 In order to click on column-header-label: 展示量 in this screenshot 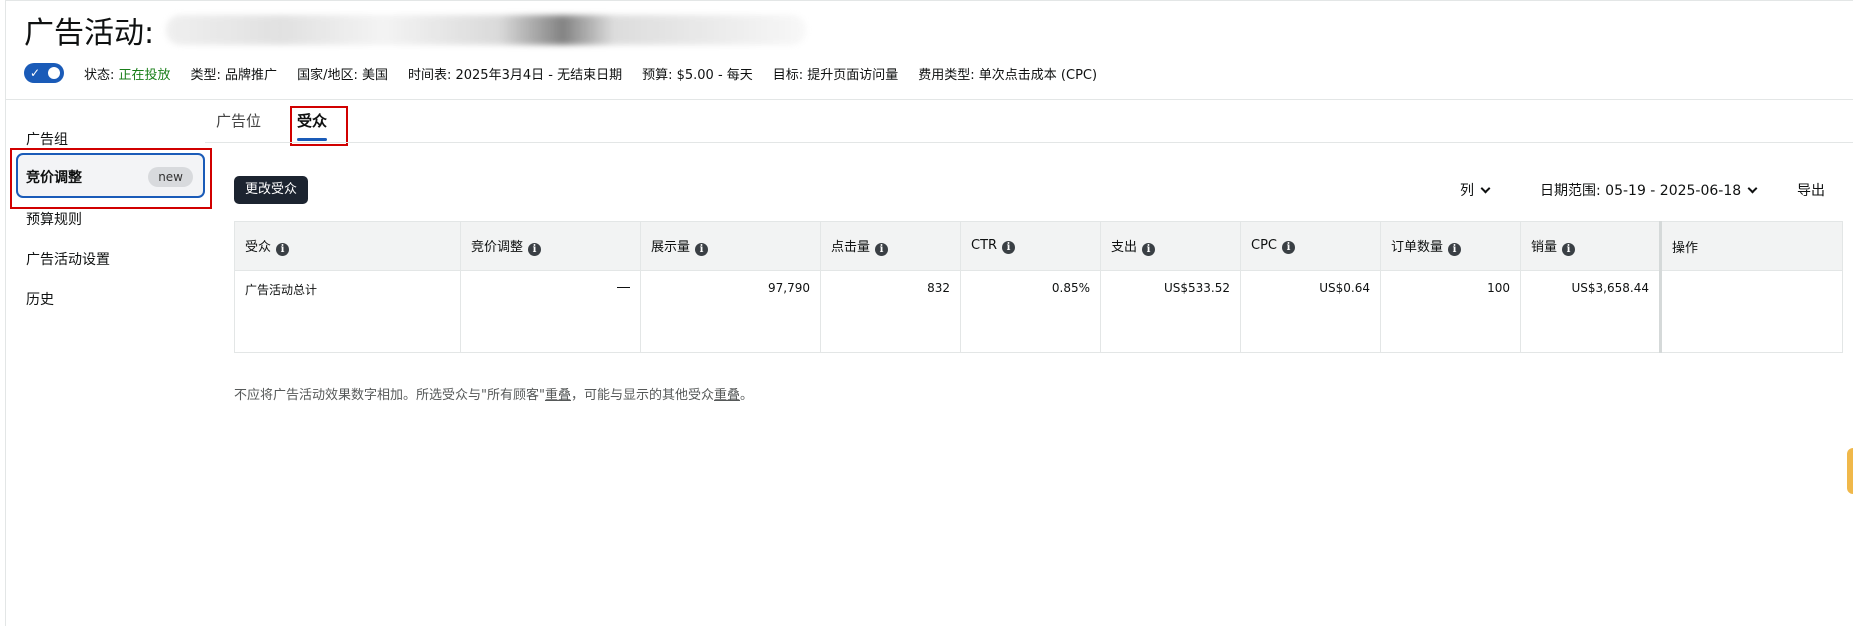, I will do `click(671, 247)`.